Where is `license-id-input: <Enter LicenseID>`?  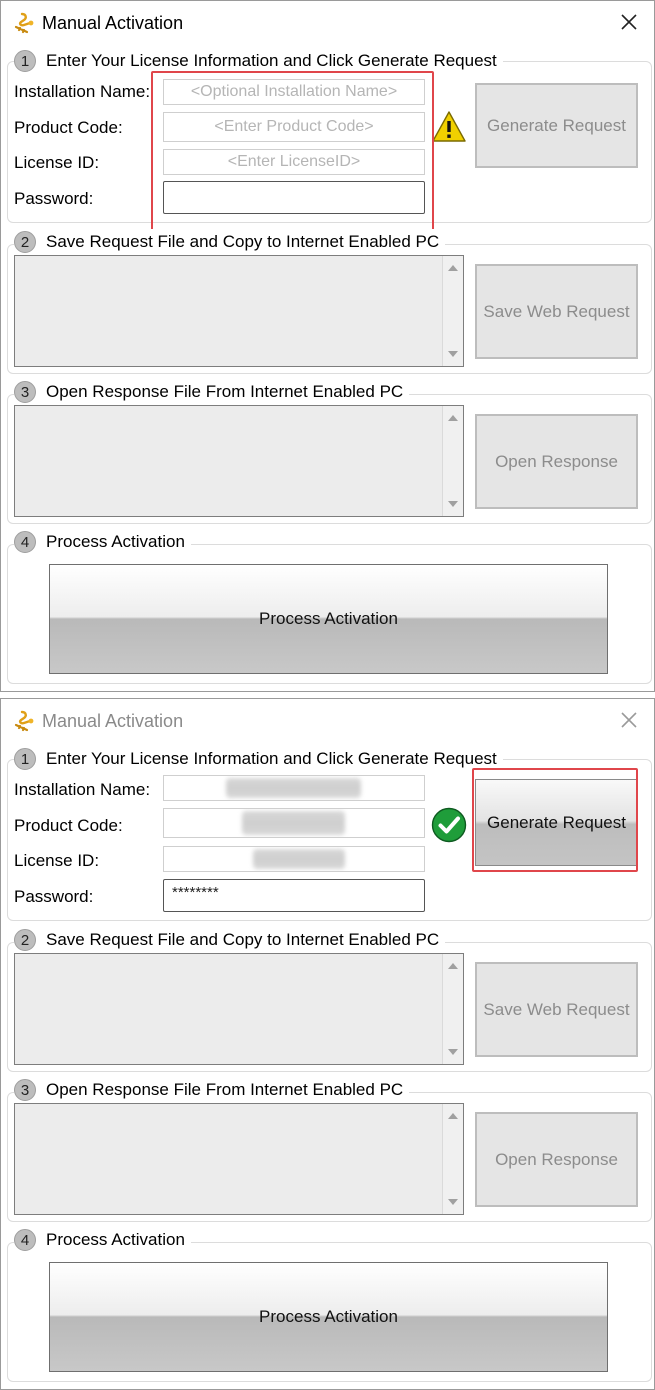
license-id-input: <Enter LicenseID> is located at coordinates (294, 162).